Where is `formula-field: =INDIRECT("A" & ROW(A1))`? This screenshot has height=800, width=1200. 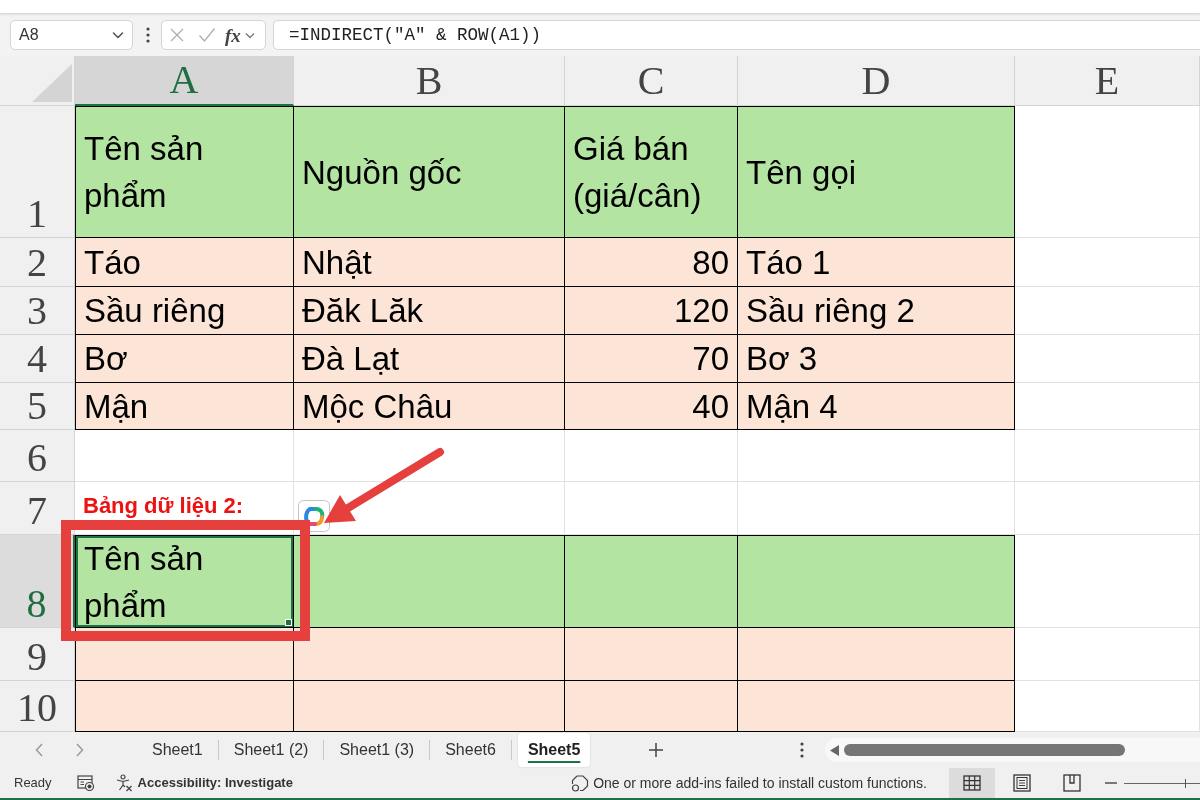 formula-field: =INDIRECT("A" & ROW(A1)) is located at coordinates (736, 35).